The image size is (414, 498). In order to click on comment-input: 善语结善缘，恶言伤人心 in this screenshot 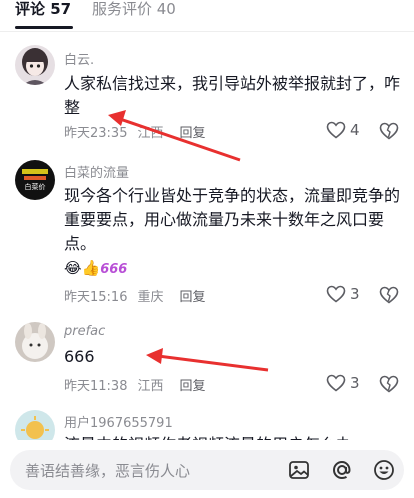, I will do `click(207, 470)`.